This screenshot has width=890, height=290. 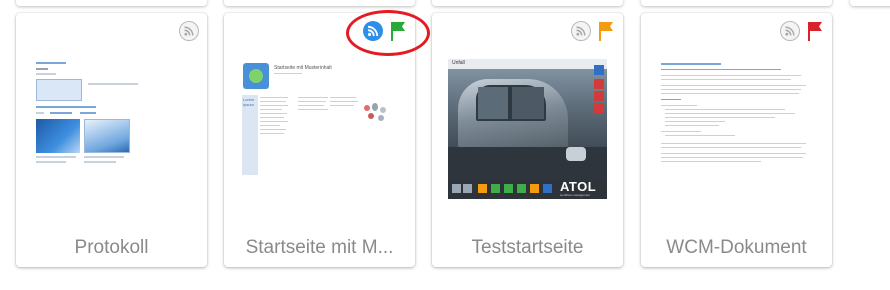 What do you see at coordinates (527, 134) in the screenshot?
I see `document-thumbnail: Unfall ATOL workflow management` at bounding box center [527, 134].